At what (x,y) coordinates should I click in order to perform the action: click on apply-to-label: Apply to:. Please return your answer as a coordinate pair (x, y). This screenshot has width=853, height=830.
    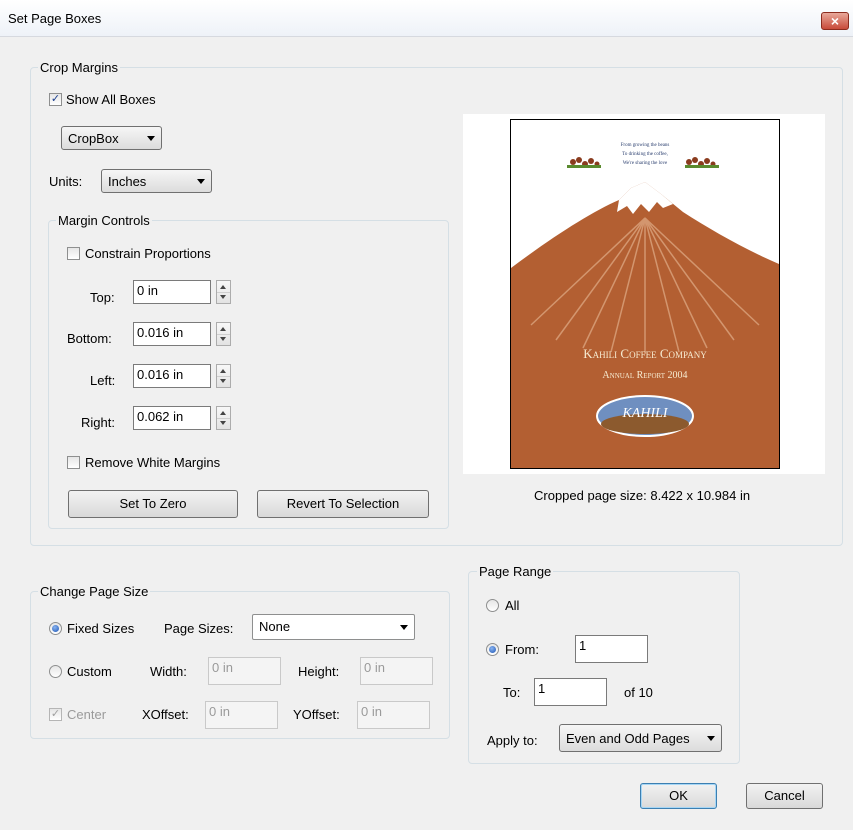
    Looking at the image, I should click on (512, 740).